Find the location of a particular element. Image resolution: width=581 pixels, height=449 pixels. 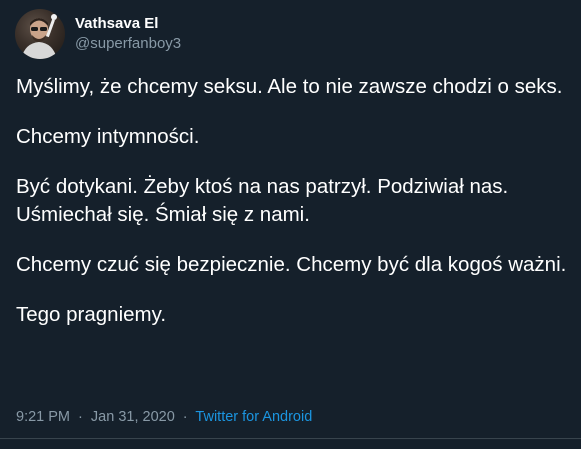

tweet-paragraph: Chcemy intymności. is located at coordinates (108, 136).